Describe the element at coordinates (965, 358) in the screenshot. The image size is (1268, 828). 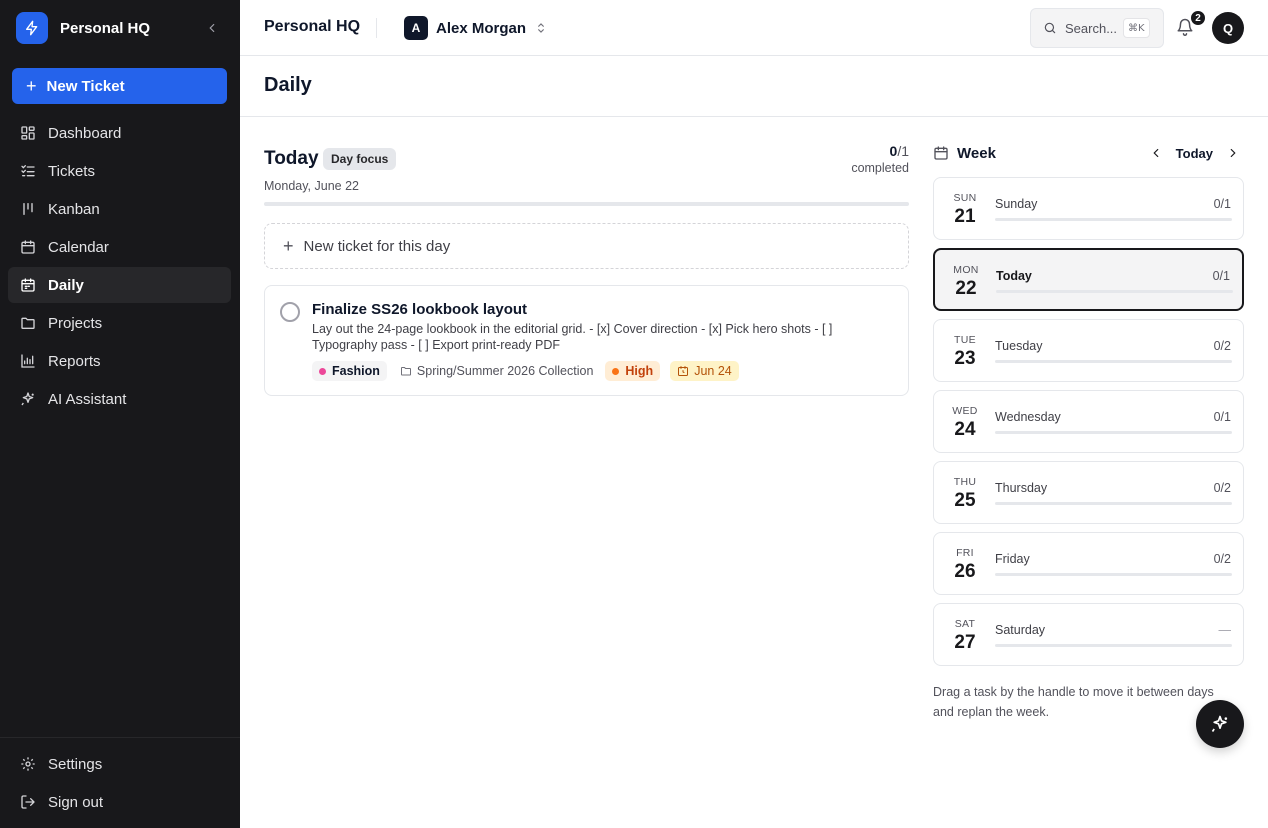
I see `day-number: 23` at that location.